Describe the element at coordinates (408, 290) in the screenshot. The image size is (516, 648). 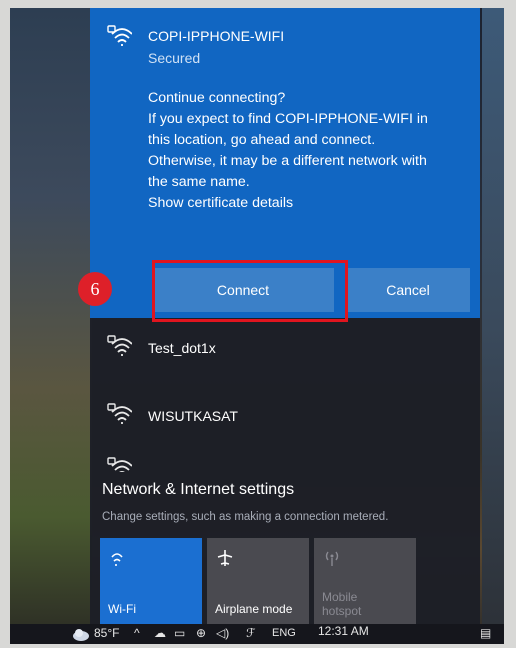
I see `cancel-button: Cancel` at that location.